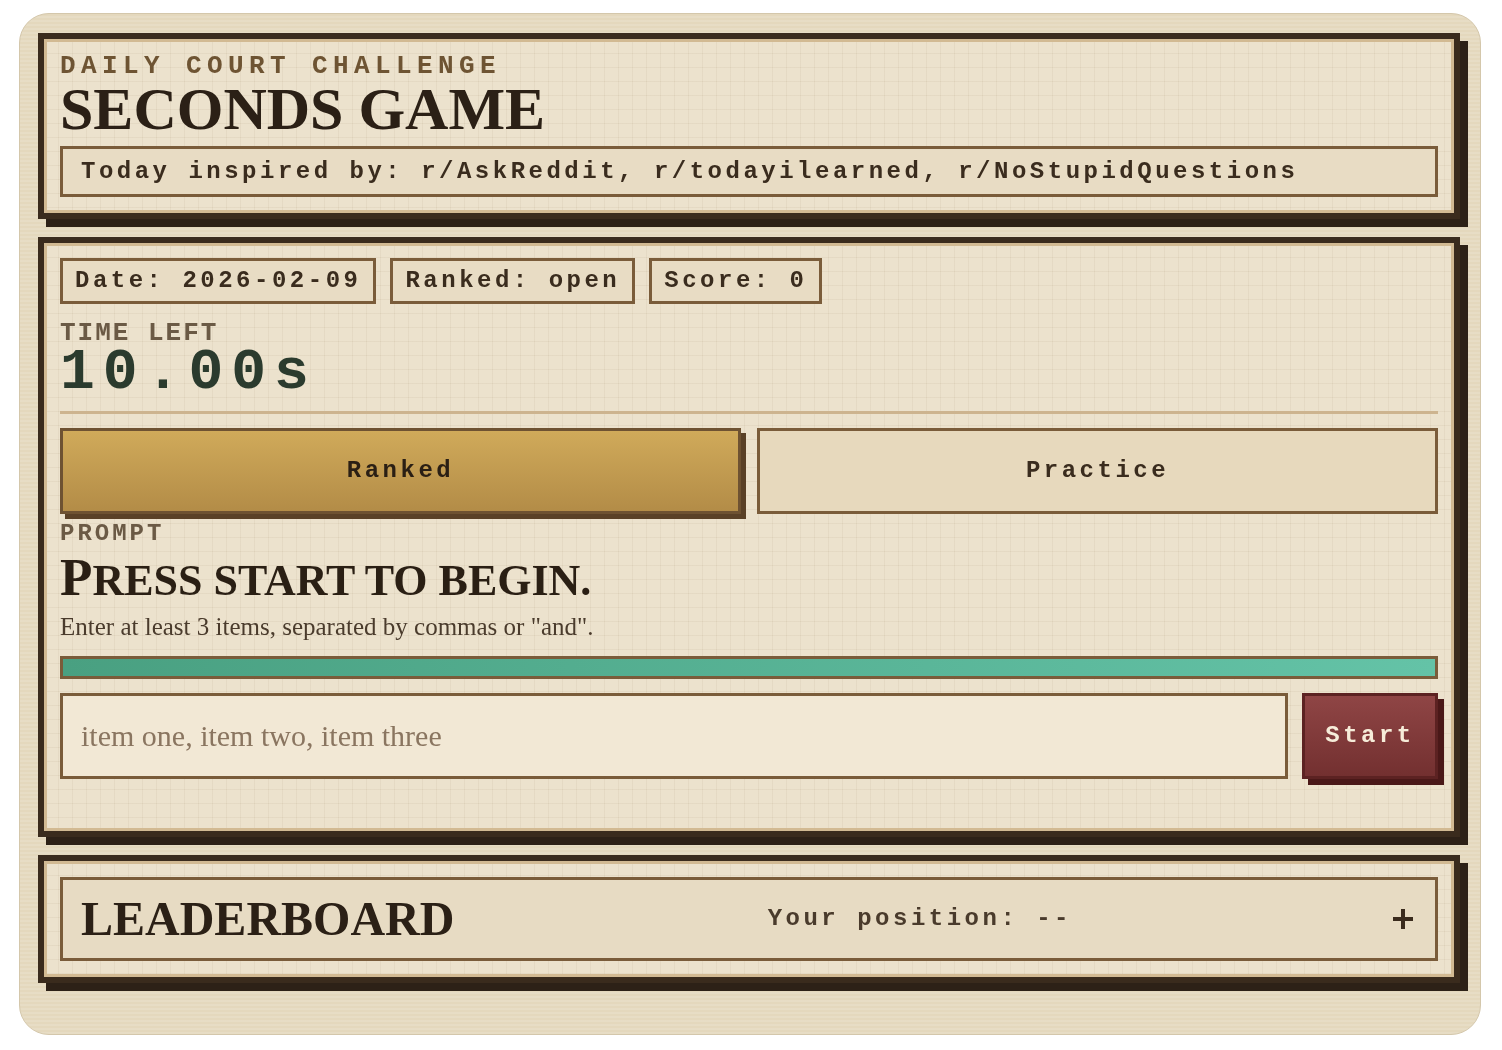  I want to click on plus-icon, so click(1403, 919).